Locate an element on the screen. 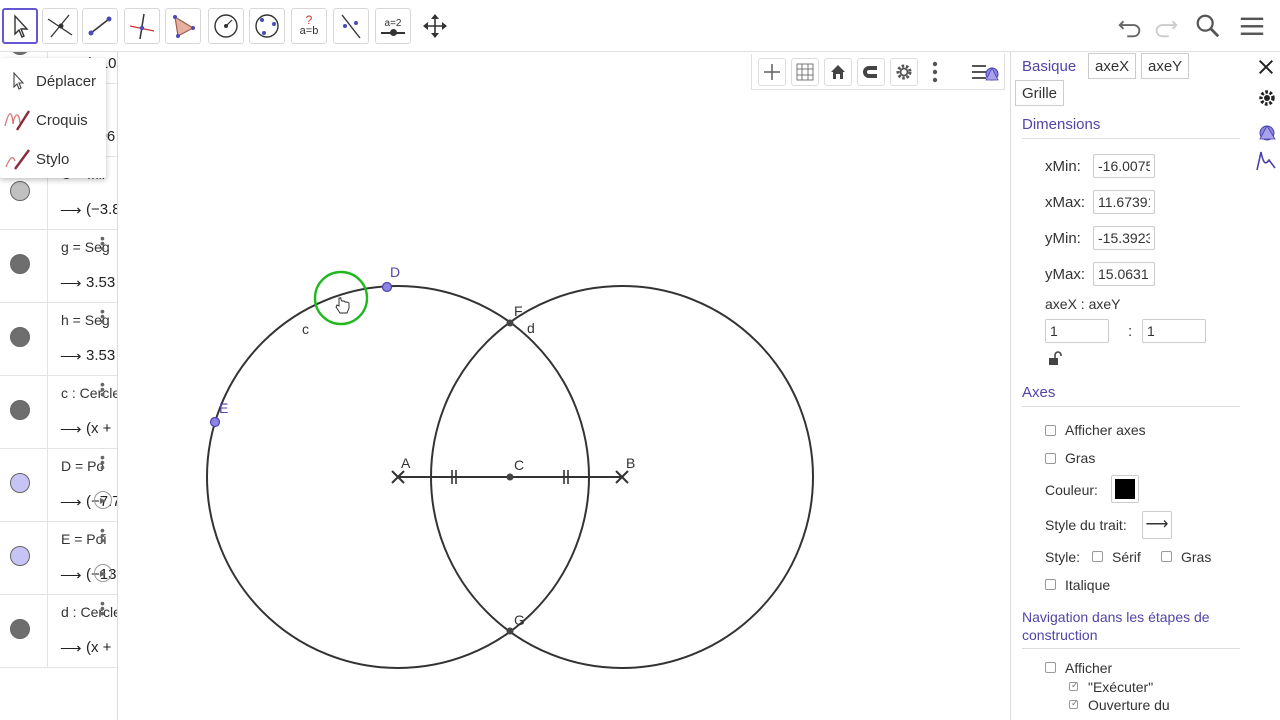  circle-tool-button is located at coordinates (226, 26).